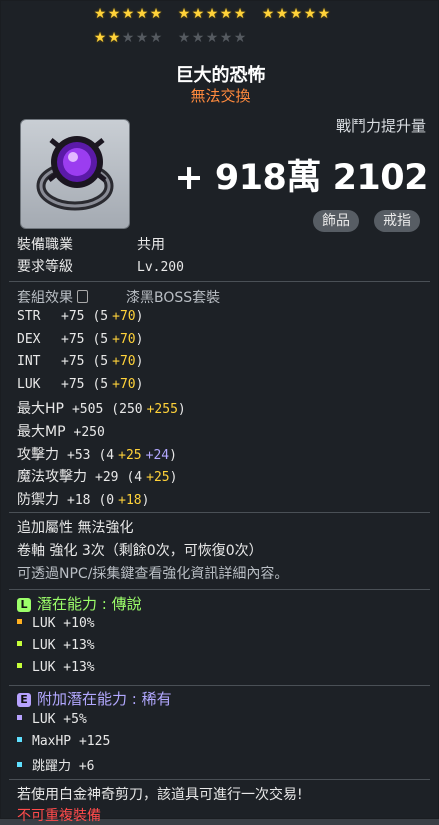  I want to click on star-force-row-1: ★ ★ ★ ★ ★ ★ ★ ★ ★ ★ ★ ★ ★ ★ ★, so click(228, 14).